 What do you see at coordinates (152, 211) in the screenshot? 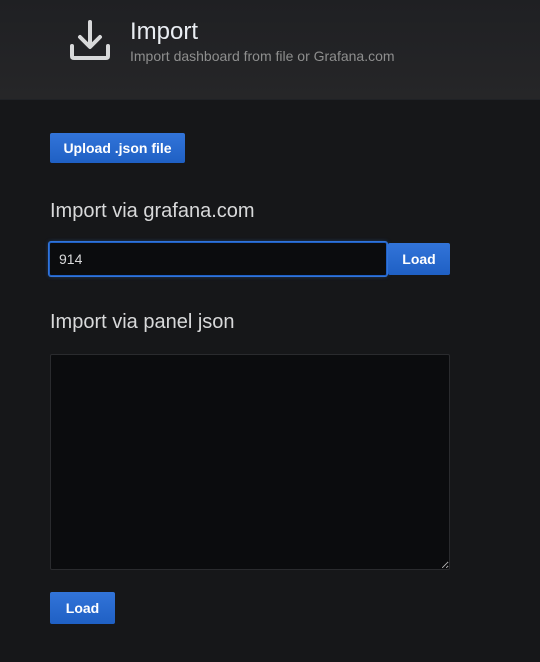
I see `grafana-com-heading: Import via grafana.com` at bounding box center [152, 211].